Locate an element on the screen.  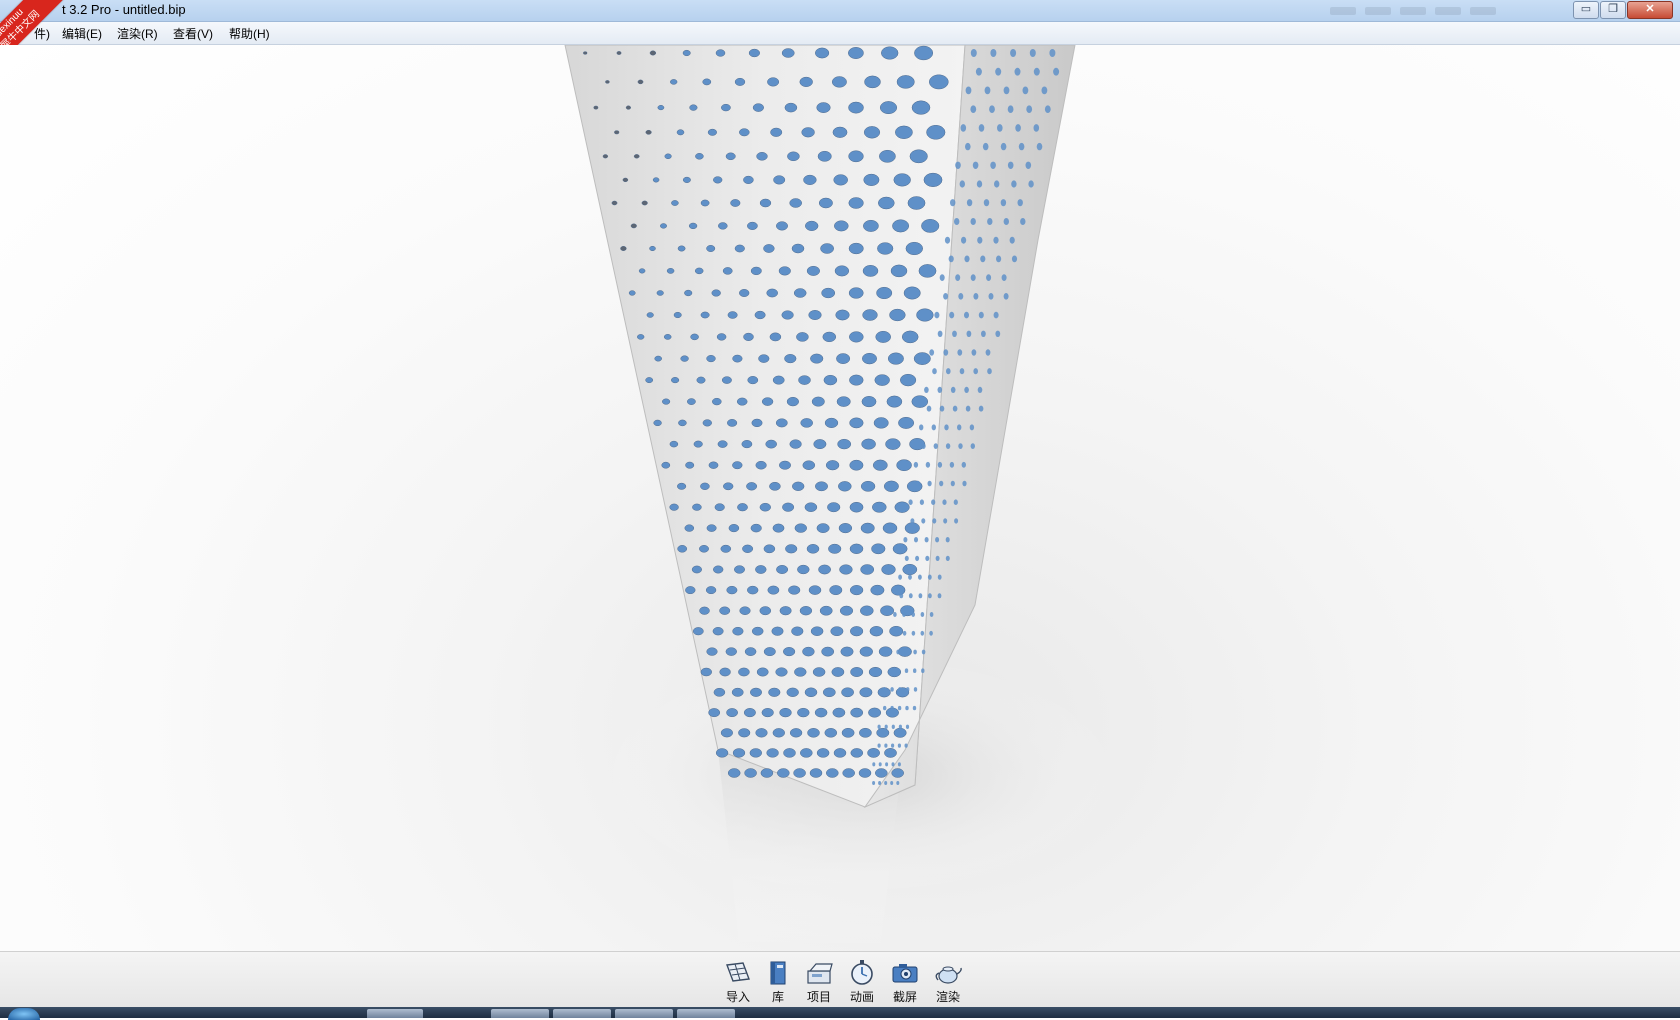
import-button: 导入 is located at coordinates (738, 982).